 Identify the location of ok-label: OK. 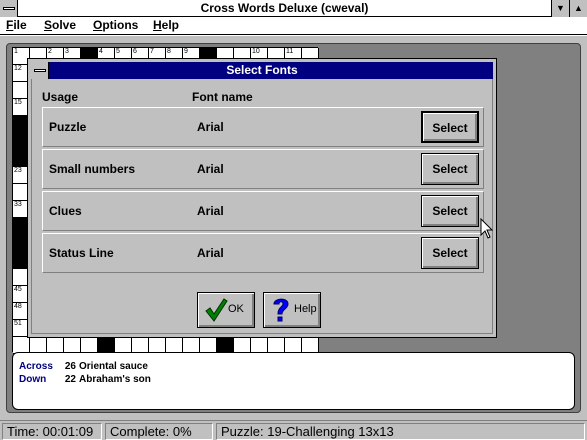
(236, 309).